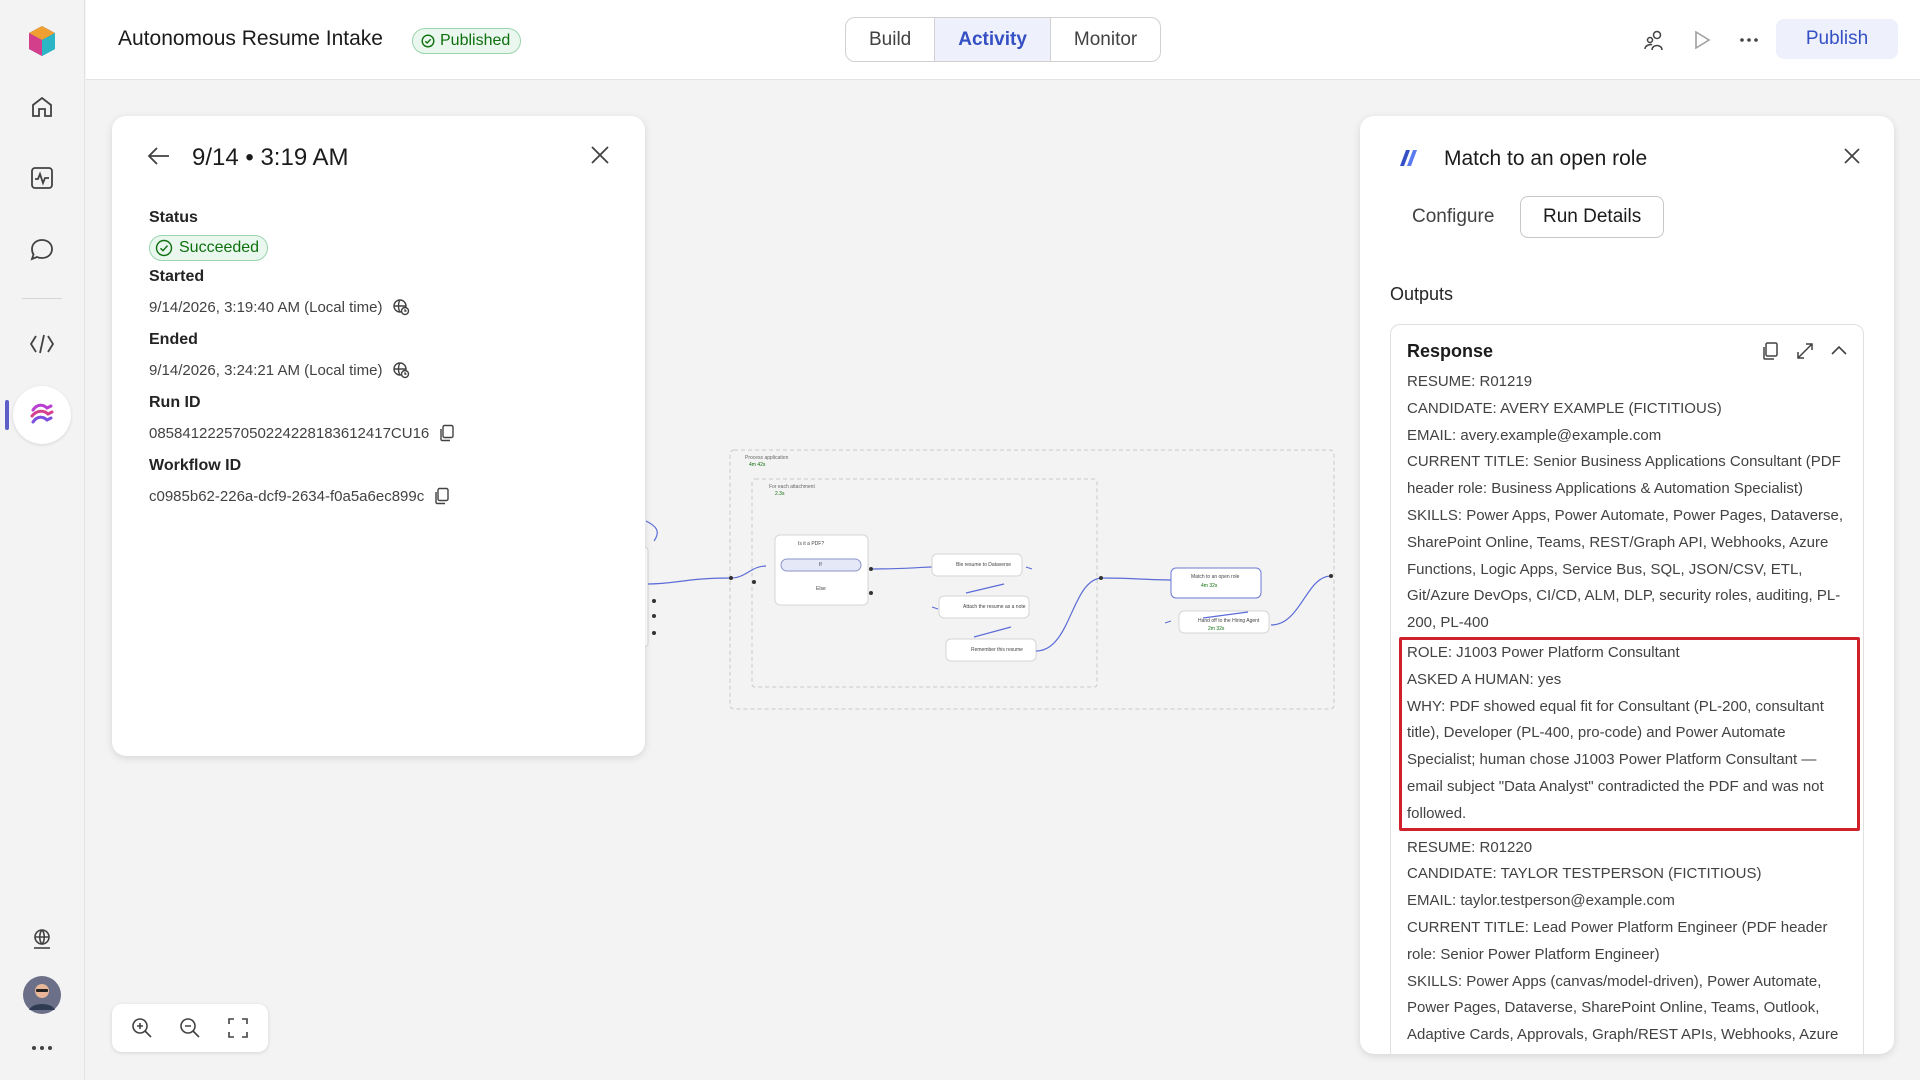 This screenshot has width=1920, height=1080. I want to click on workflow-id-label: Workflow ID, so click(195, 465).